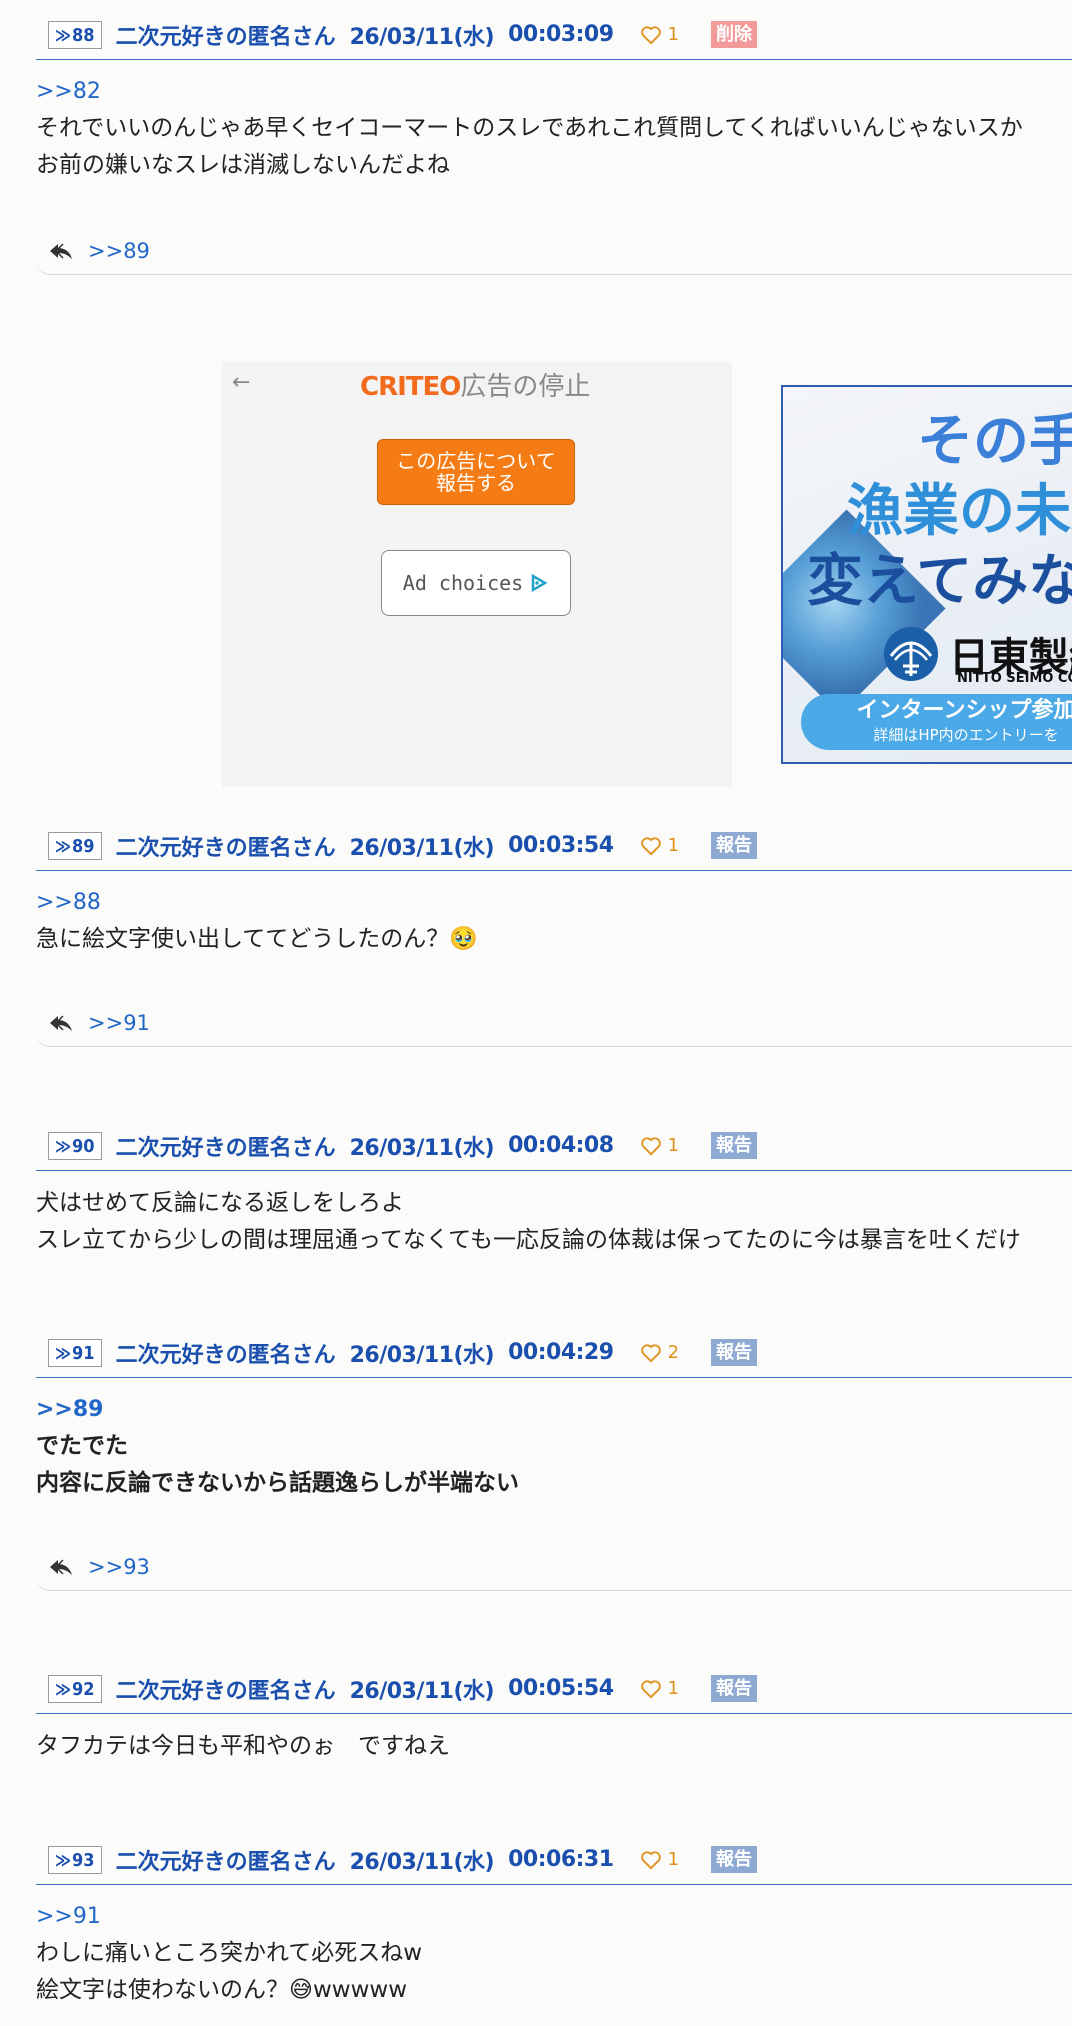 This screenshot has height=2026, width=1072. Describe the element at coordinates (525, 387) in the screenshot. I see `ad-stop-label: 広告の停止` at that location.